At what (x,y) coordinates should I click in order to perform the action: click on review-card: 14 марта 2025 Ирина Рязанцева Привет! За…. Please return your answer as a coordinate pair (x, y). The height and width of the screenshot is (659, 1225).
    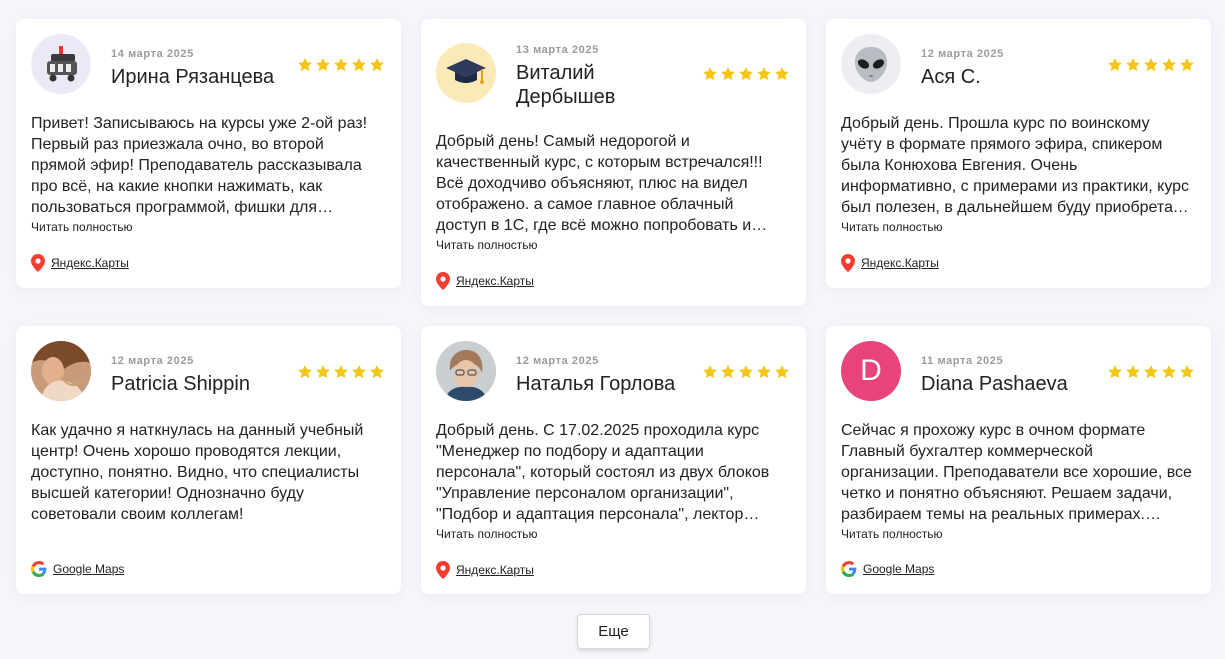
    Looking at the image, I should click on (208, 153).